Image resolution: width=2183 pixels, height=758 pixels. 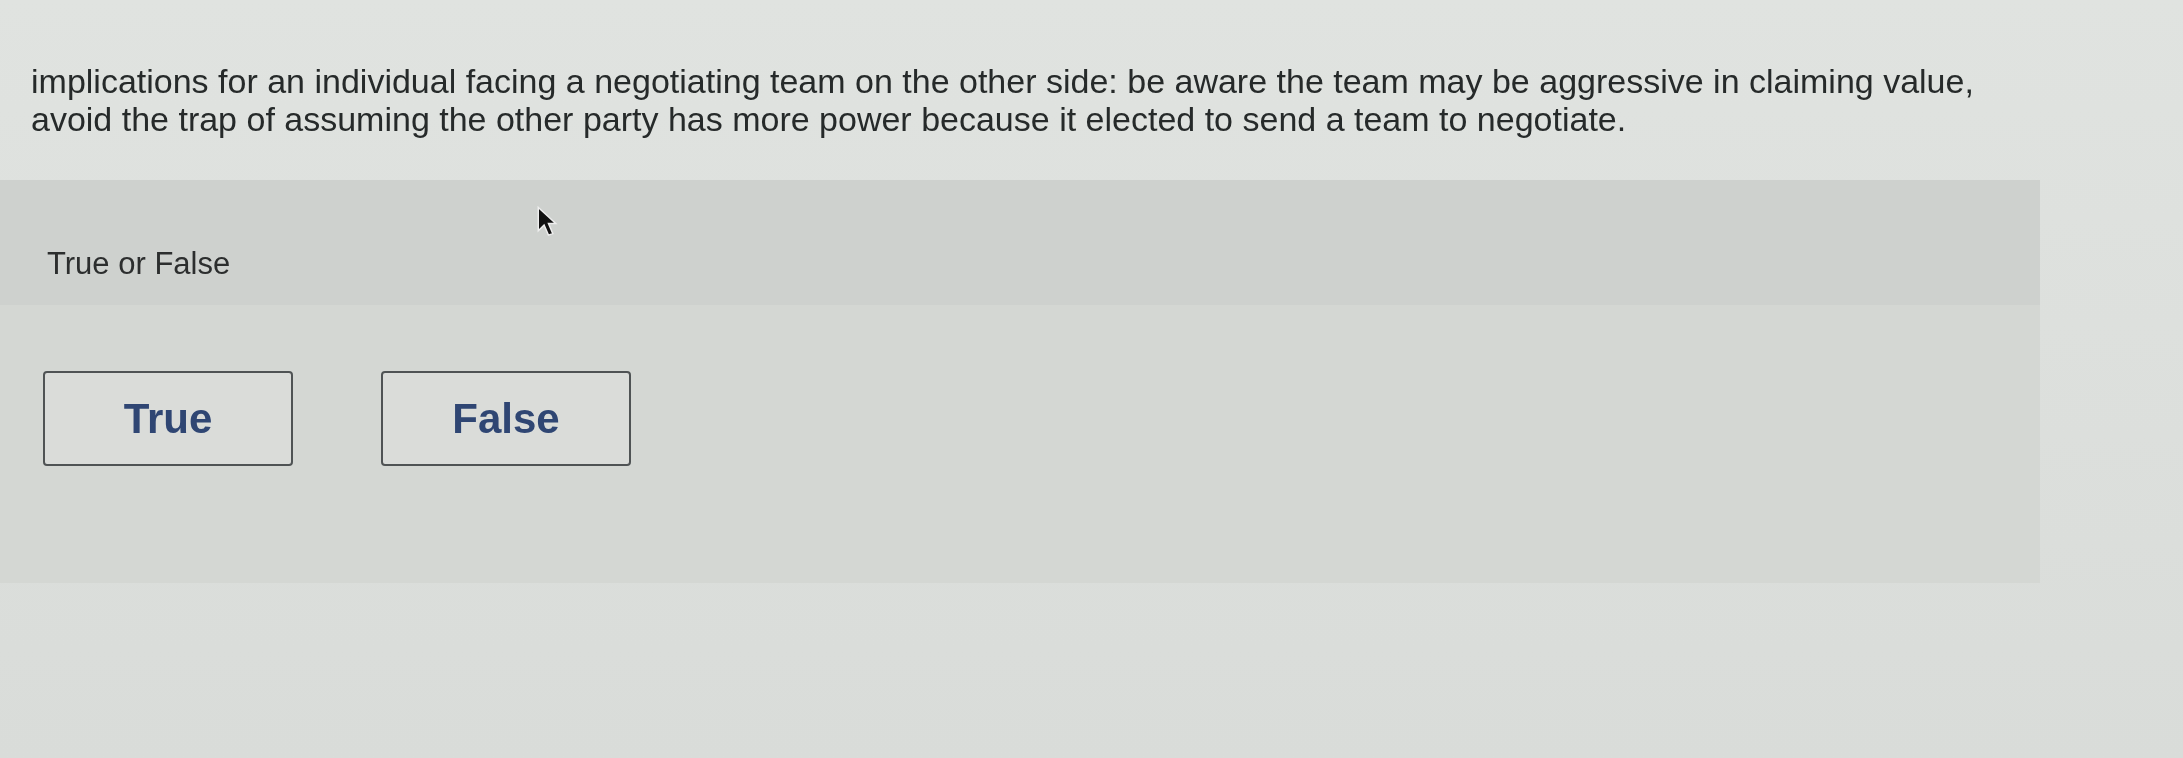 I want to click on answer-option-button: False, so click(x=506, y=418).